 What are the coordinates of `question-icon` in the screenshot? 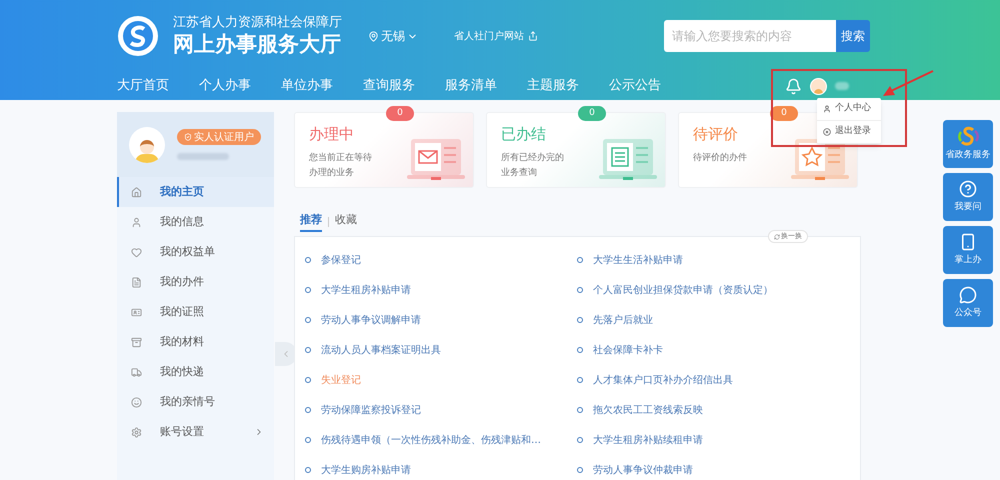 It's located at (968, 189).